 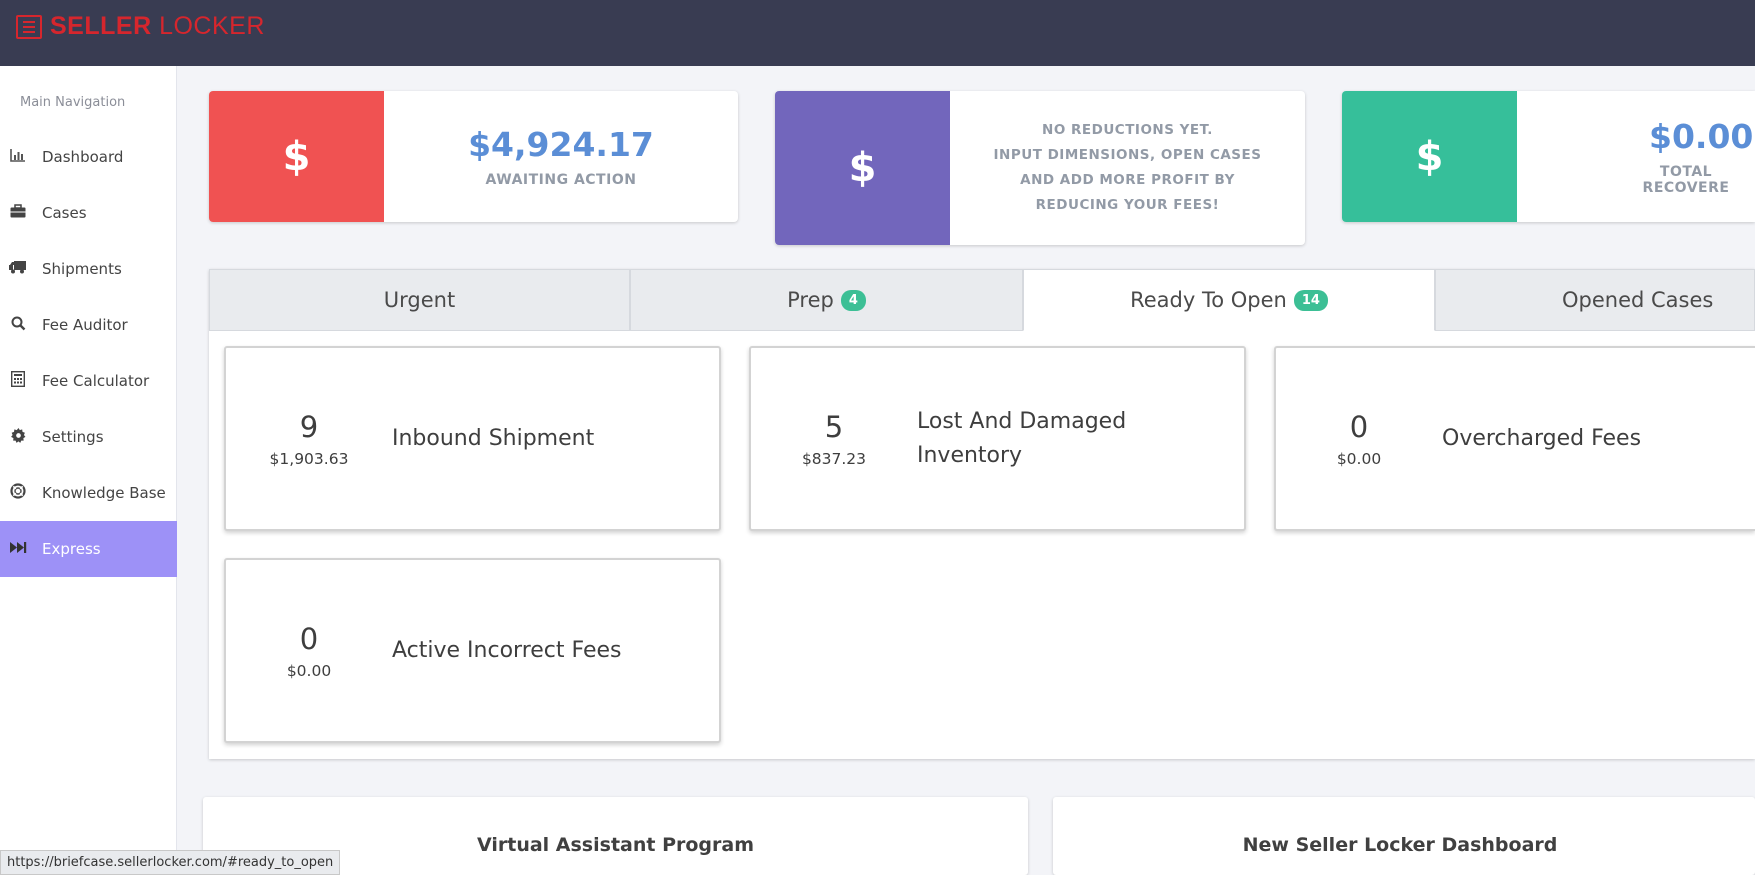 I want to click on tab-opened-cases: Opened Cases, so click(x=1595, y=300).